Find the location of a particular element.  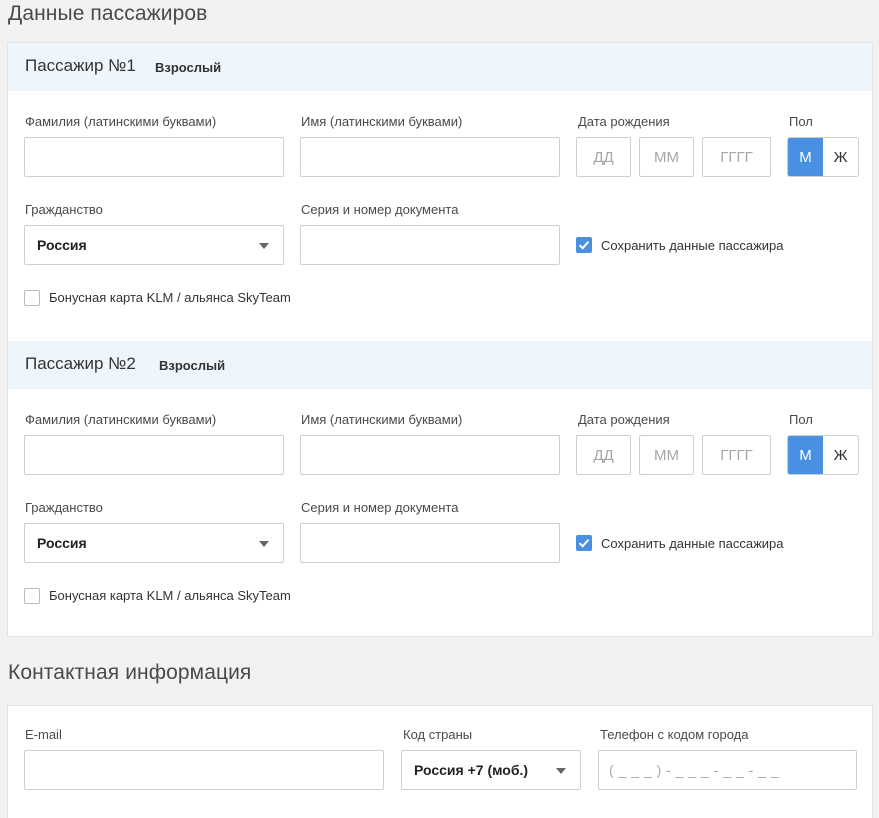

passenger-2-type: Взрослый is located at coordinates (192, 365).